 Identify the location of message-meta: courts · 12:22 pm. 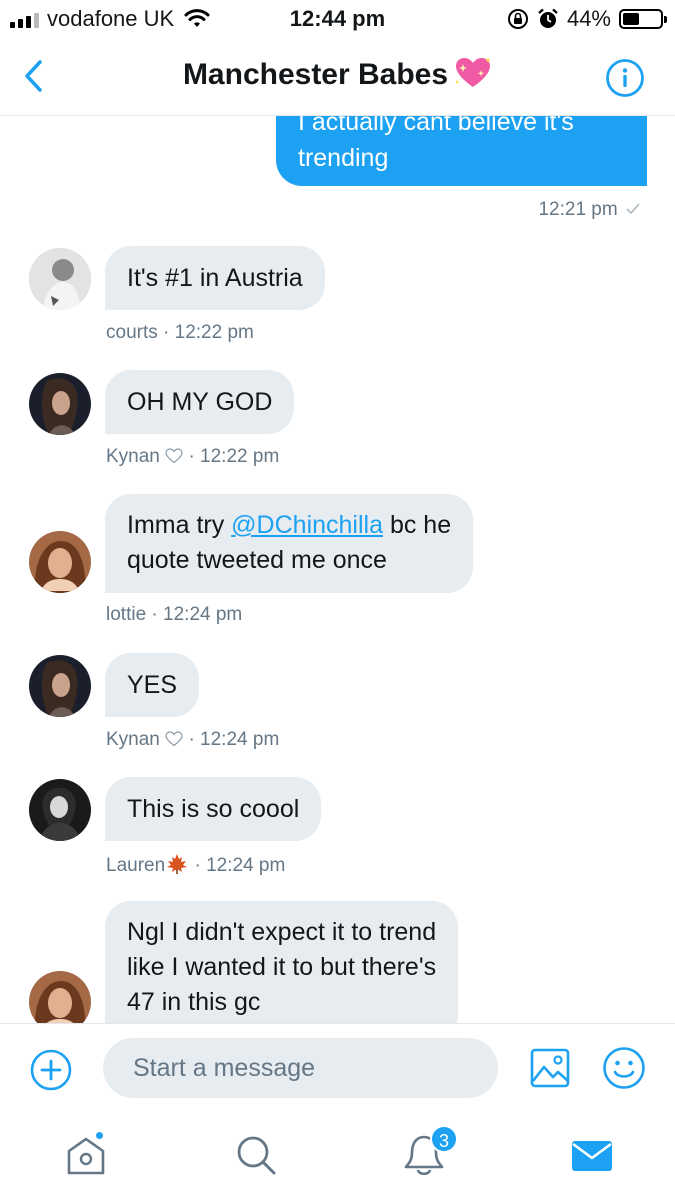
(180, 333).